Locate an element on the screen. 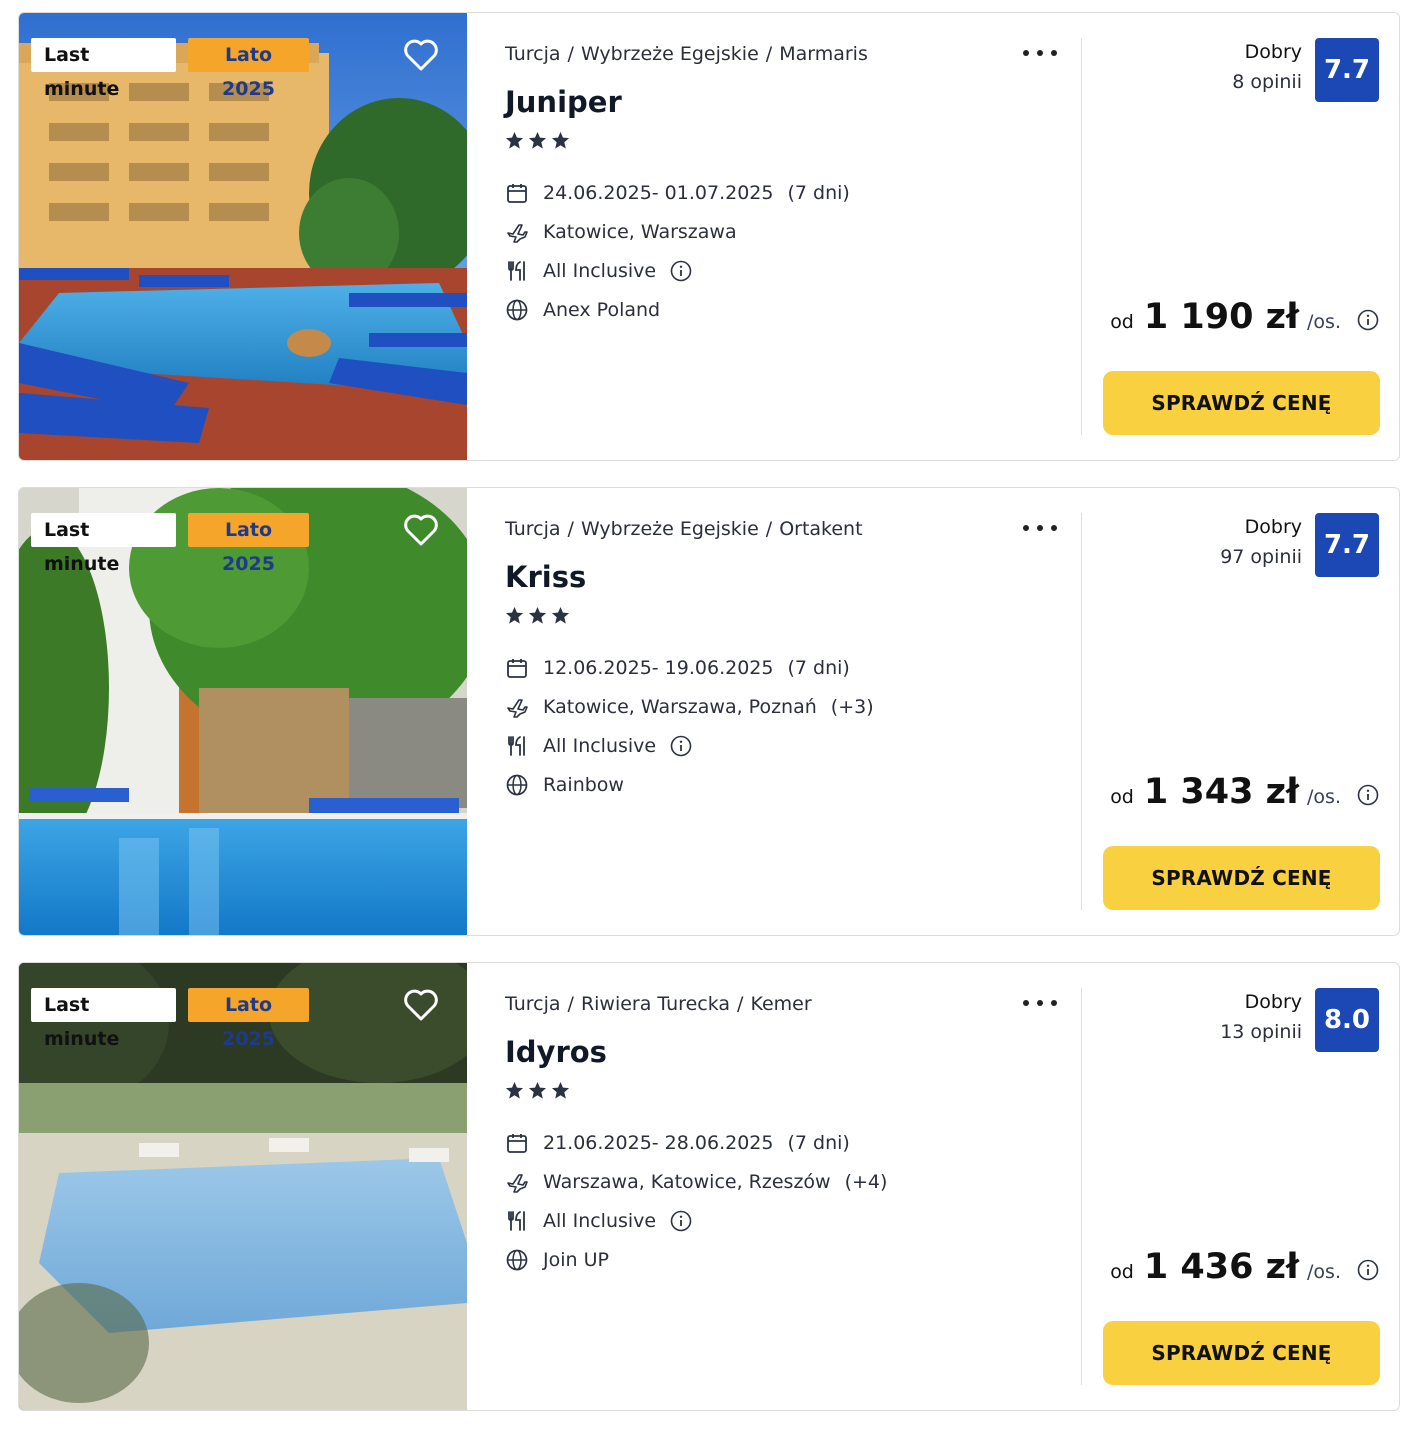 The width and height of the screenshot is (1420, 1437). price-line: od 1 436 zł /os. is located at coordinates (1244, 1267).